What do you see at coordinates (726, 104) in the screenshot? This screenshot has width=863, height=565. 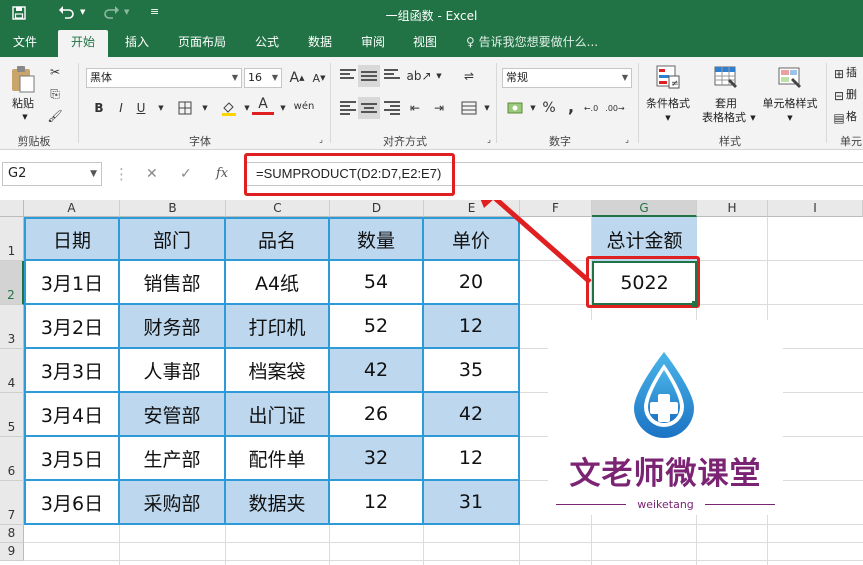 I see `format-as-table-line1: 套用` at bounding box center [726, 104].